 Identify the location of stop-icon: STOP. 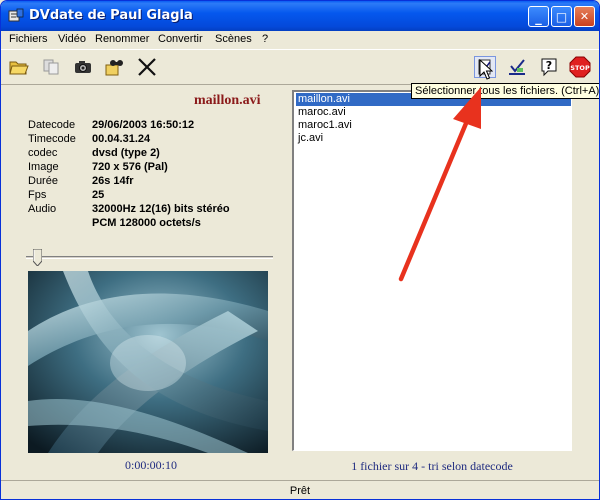
(580, 67).